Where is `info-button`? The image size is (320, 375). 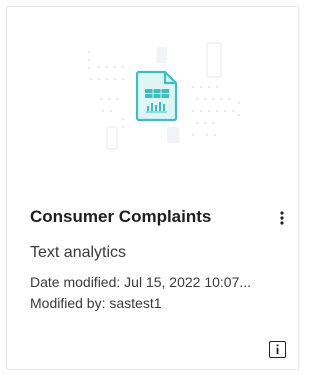
info-button is located at coordinates (277, 349).